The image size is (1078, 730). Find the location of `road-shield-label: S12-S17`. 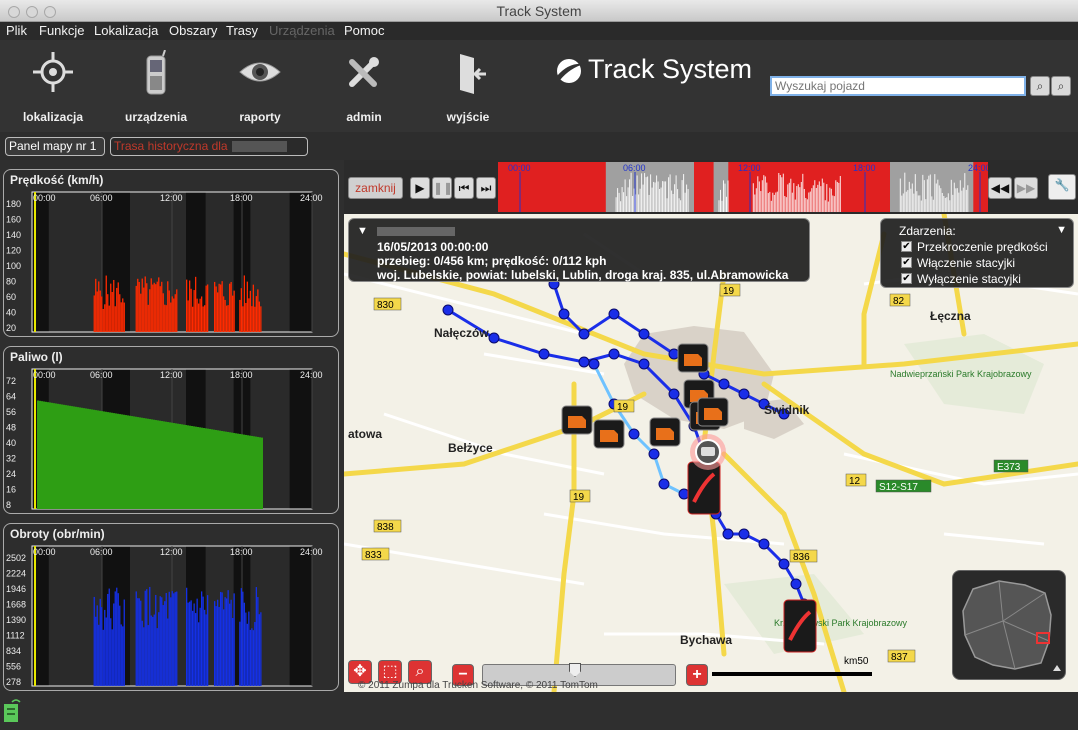

road-shield-label: S12-S17 is located at coordinates (898, 487).